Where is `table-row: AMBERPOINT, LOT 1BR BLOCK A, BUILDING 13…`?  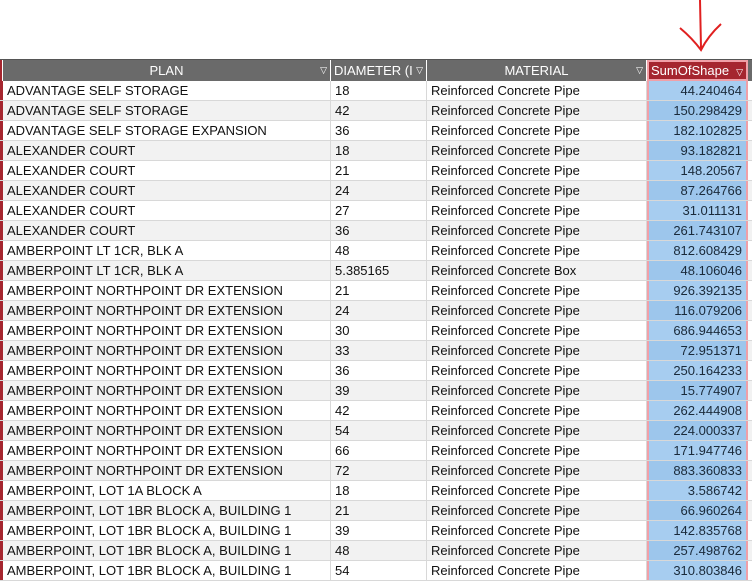 table-row: AMBERPOINT, LOT 1BR BLOCK A, BUILDING 13… is located at coordinates (376, 531).